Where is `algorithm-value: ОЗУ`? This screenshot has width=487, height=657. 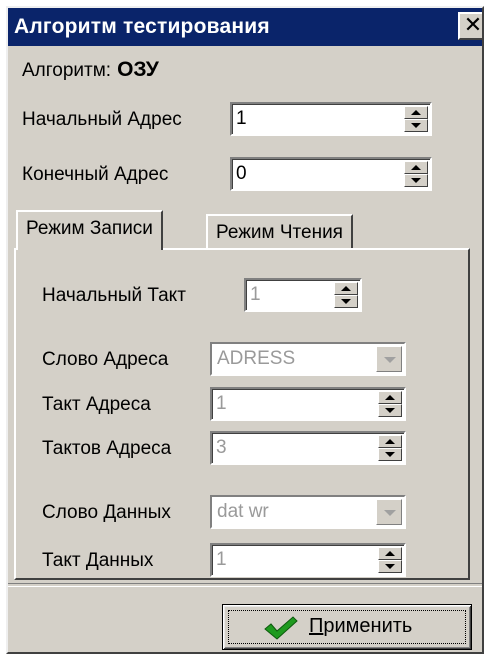
algorithm-value: ОЗУ is located at coordinates (138, 69).